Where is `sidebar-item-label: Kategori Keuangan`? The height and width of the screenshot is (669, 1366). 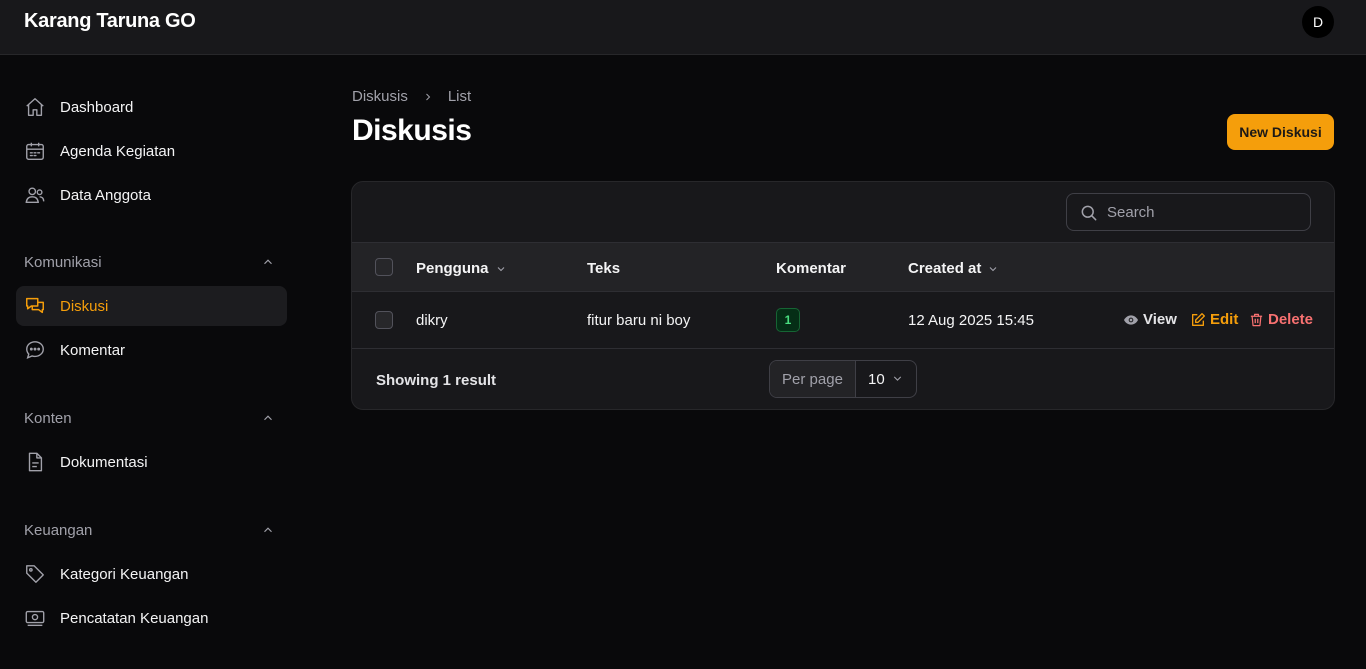 sidebar-item-label: Kategori Keuangan is located at coordinates (124, 574).